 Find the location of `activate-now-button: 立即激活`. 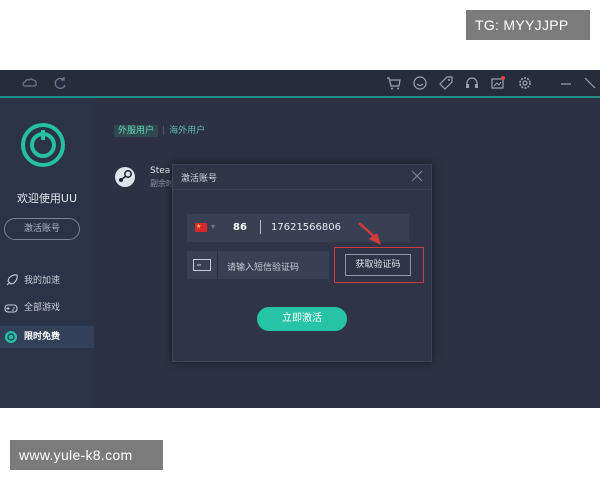

activate-now-button: 立即激活 is located at coordinates (302, 319).